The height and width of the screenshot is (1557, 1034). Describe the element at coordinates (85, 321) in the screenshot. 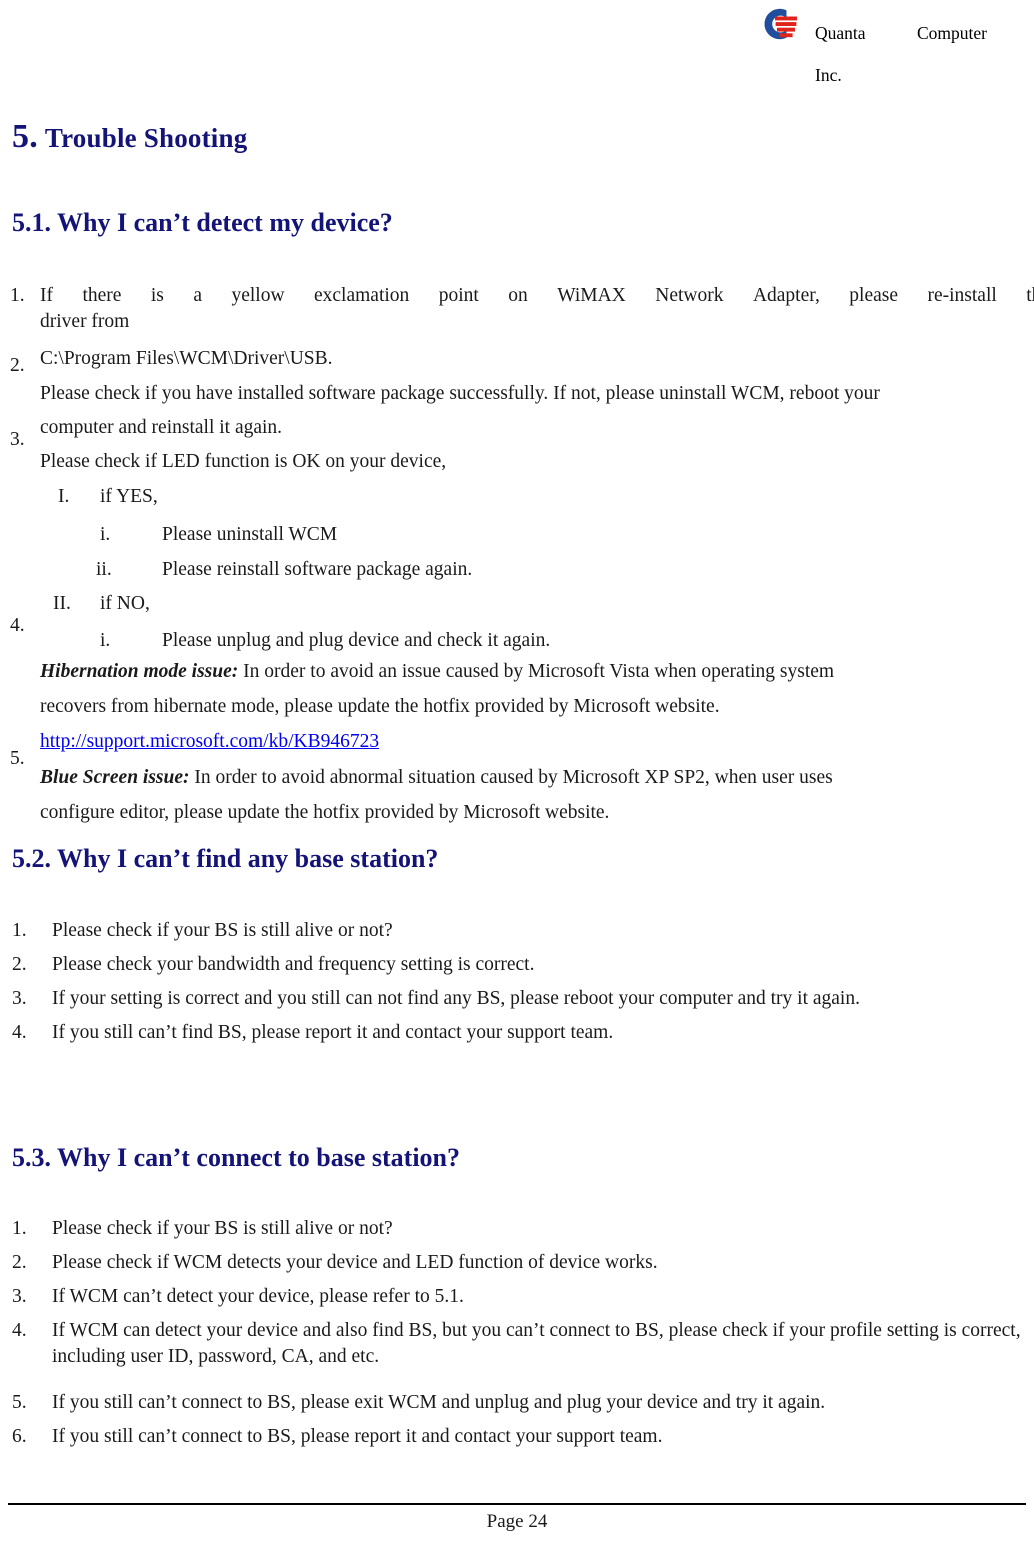

I see `paragraph-5-1-item1-line2: driver from` at that location.